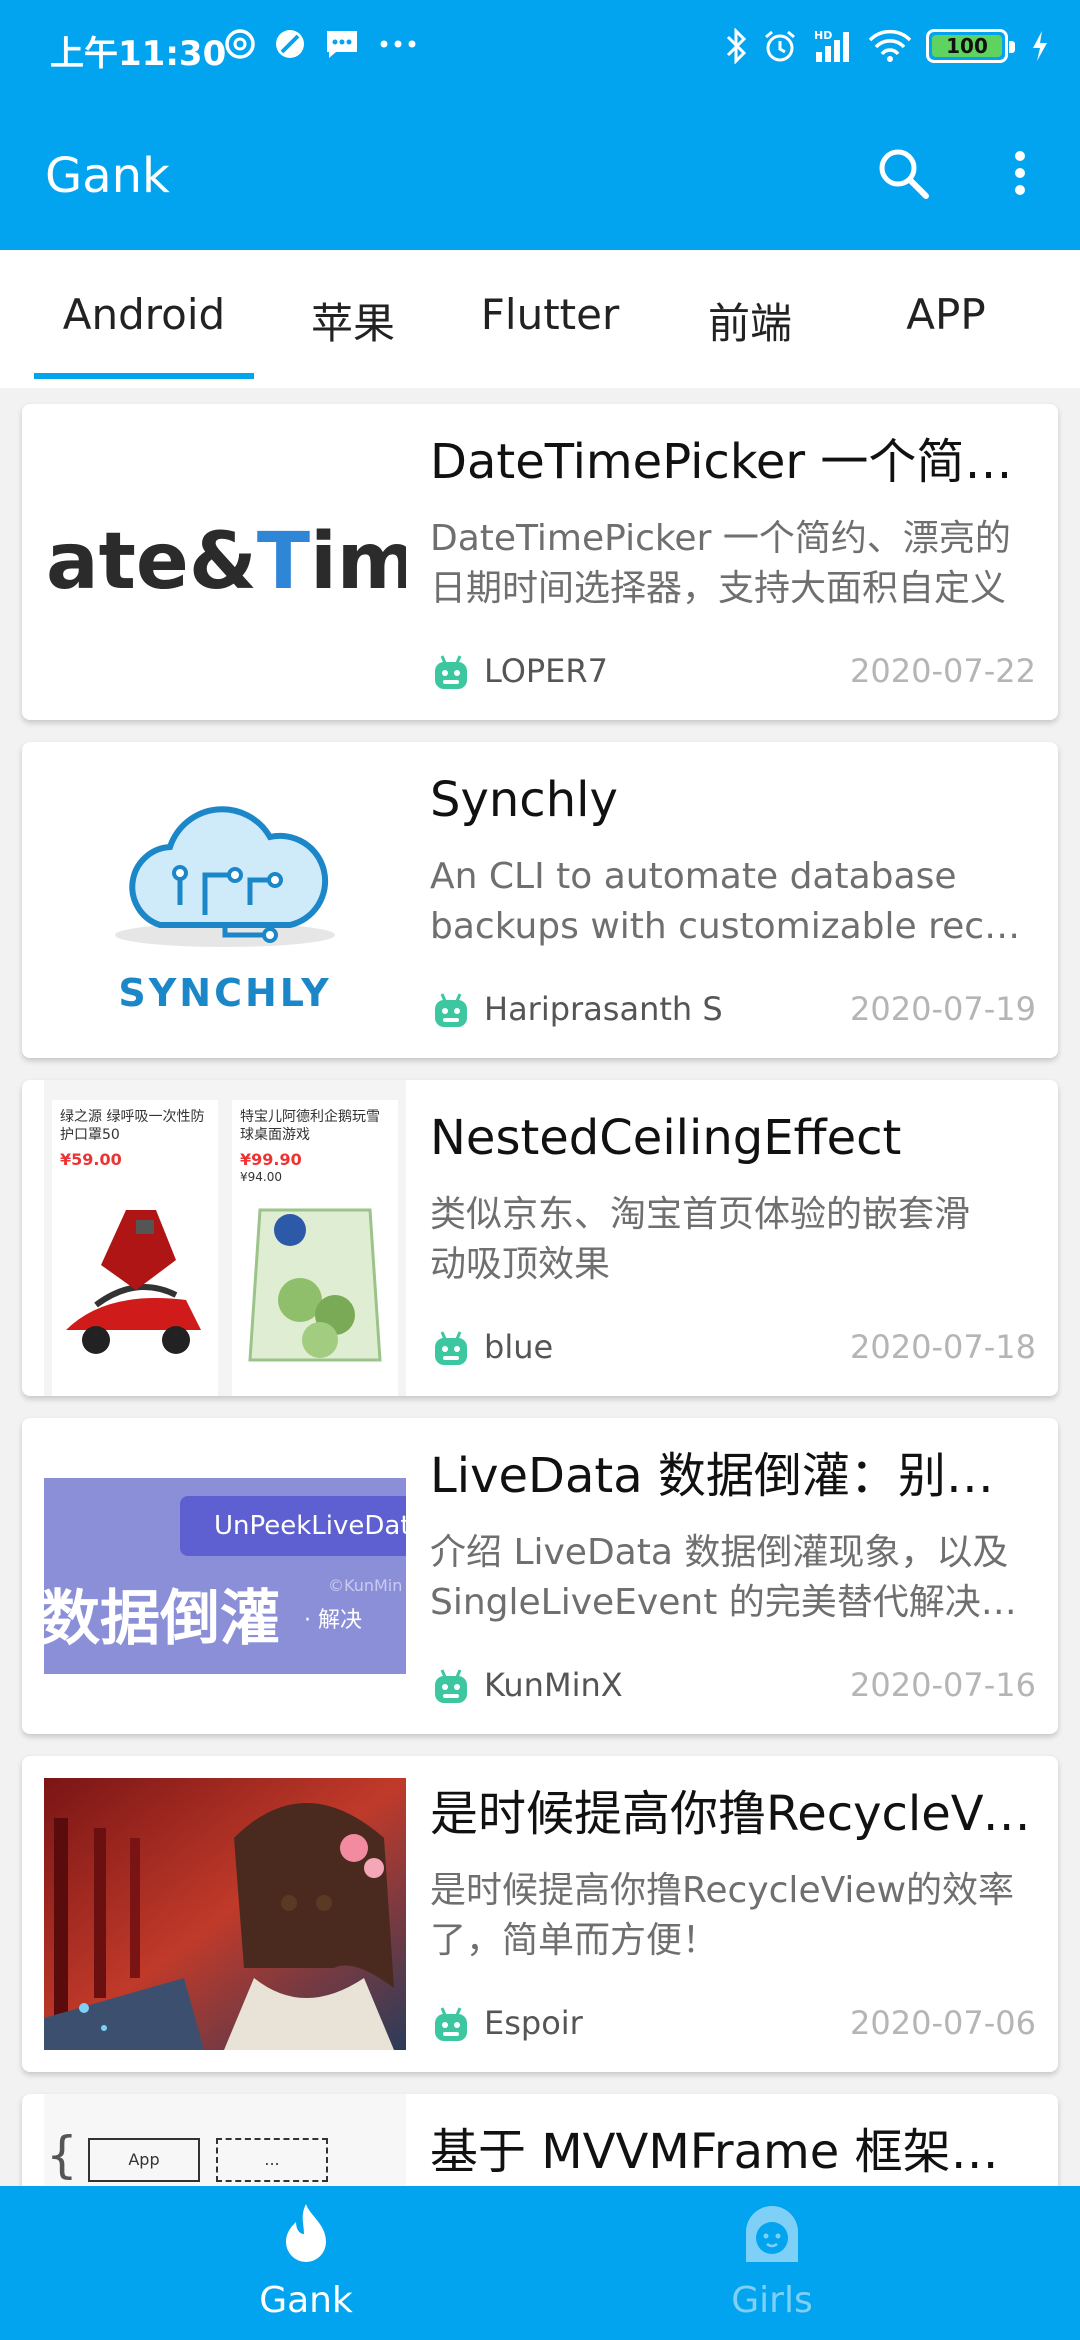  What do you see at coordinates (519, 1347) in the screenshot?
I see `article-author: blue` at bounding box center [519, 1347].